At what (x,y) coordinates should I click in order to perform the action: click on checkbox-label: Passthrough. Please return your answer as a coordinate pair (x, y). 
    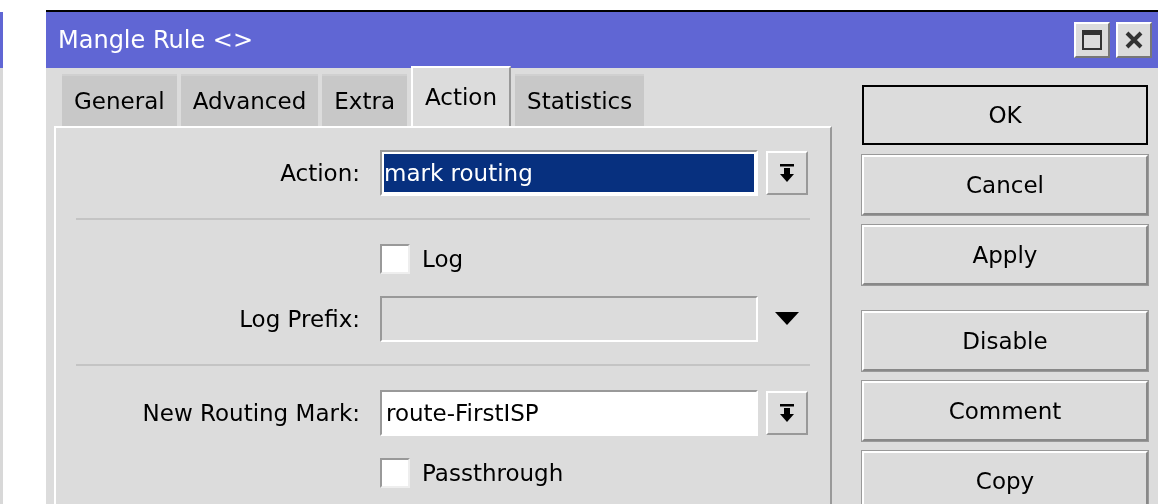
    Looking at the image, I should click on (493, 473).